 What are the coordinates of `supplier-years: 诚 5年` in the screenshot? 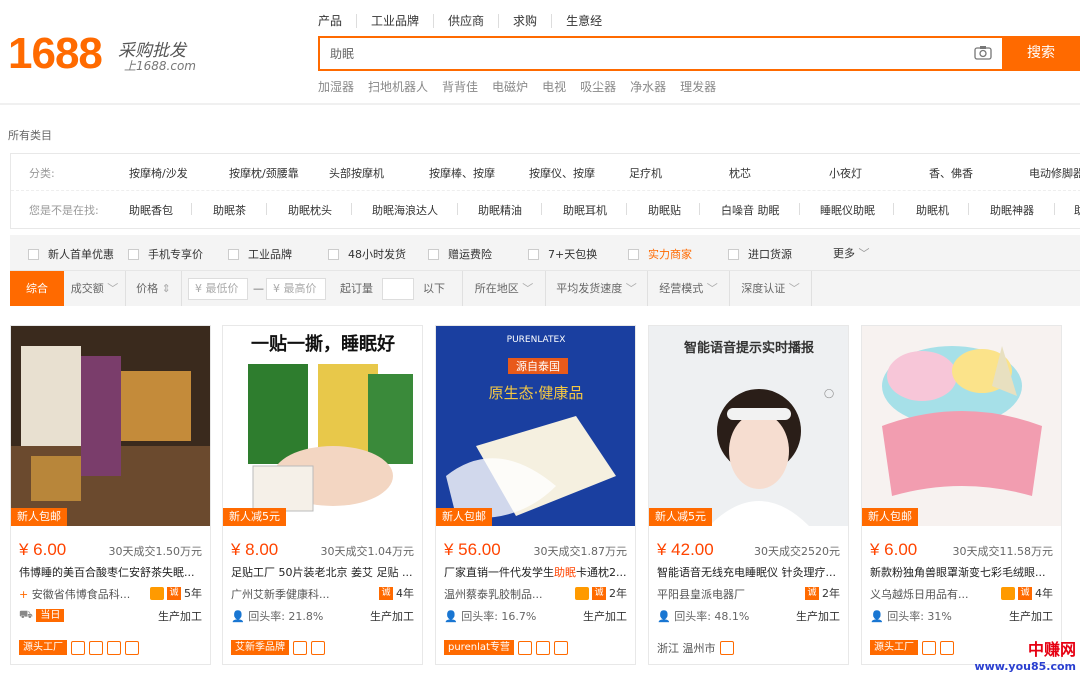 It's located at (176, 593).